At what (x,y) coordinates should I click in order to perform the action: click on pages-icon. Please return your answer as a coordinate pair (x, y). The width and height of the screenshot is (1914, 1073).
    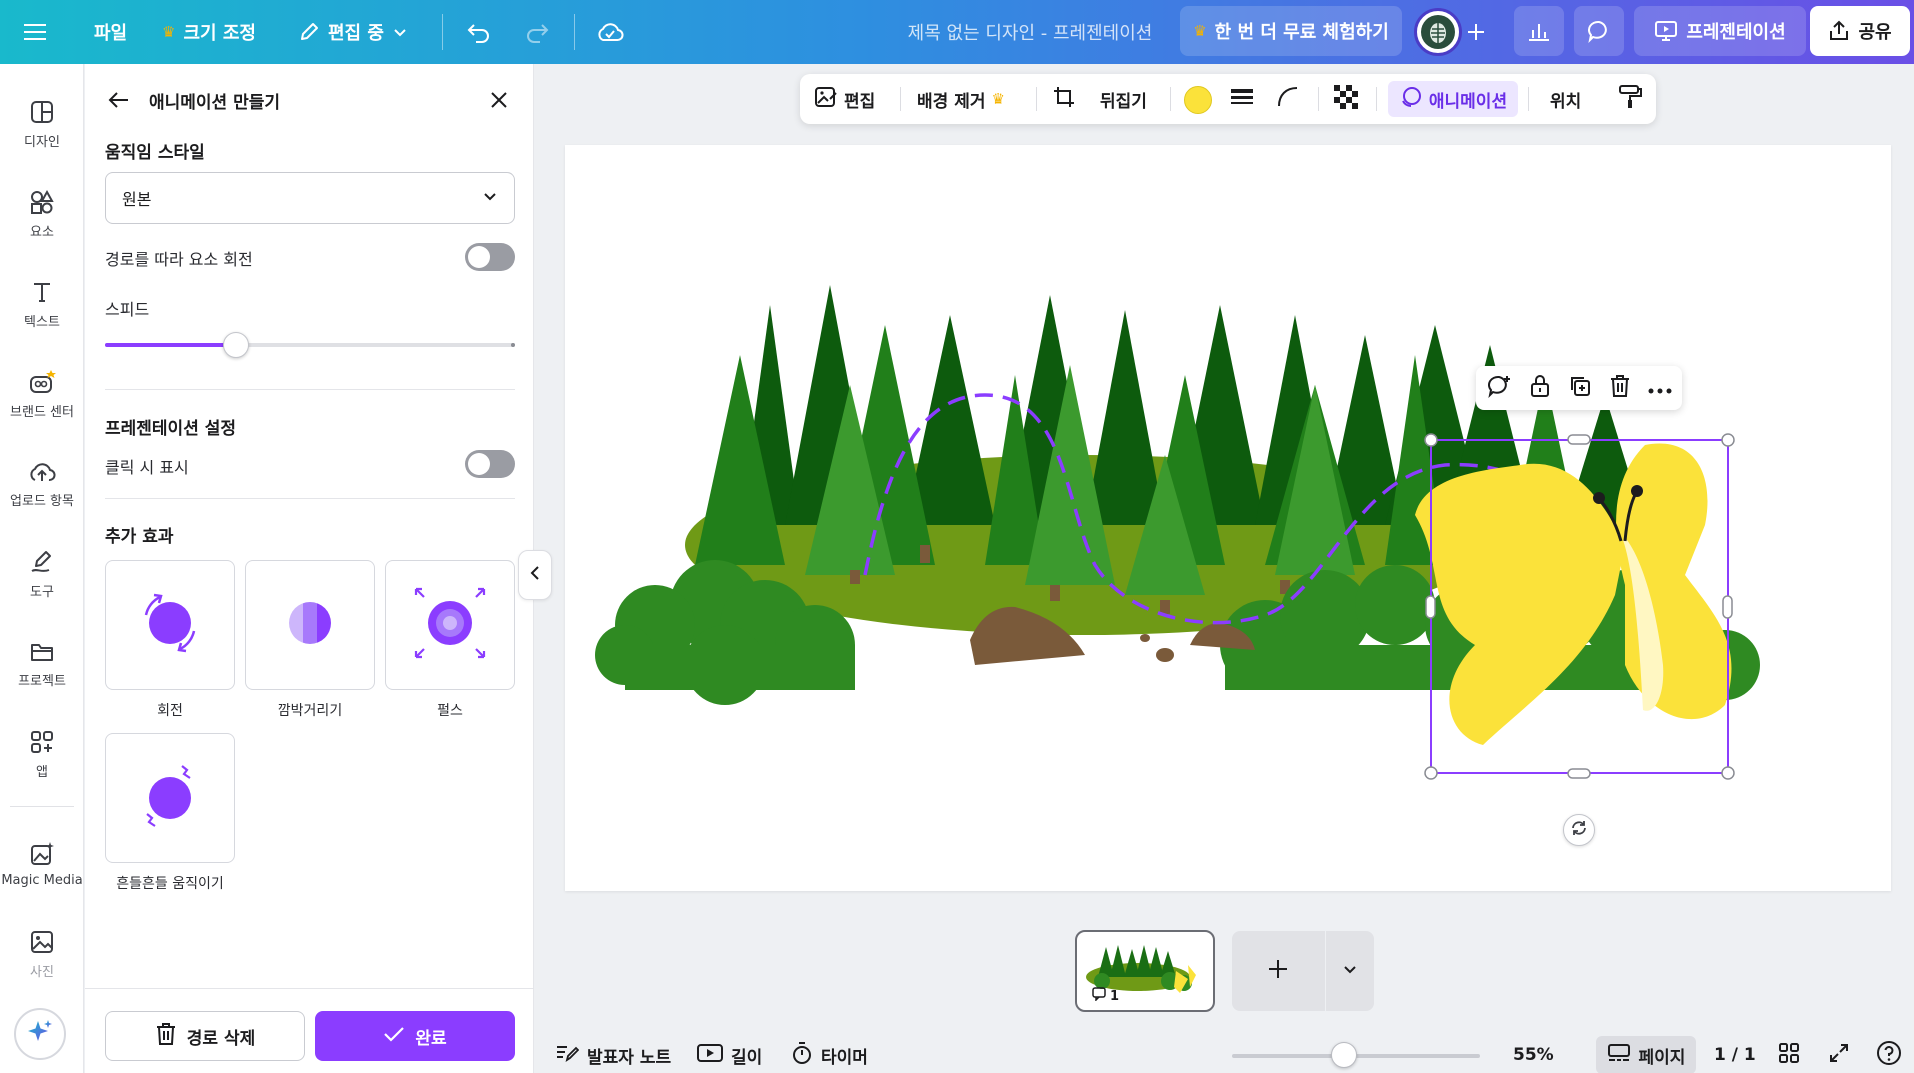
    Looking at the image, I should click on (1619, 1055).